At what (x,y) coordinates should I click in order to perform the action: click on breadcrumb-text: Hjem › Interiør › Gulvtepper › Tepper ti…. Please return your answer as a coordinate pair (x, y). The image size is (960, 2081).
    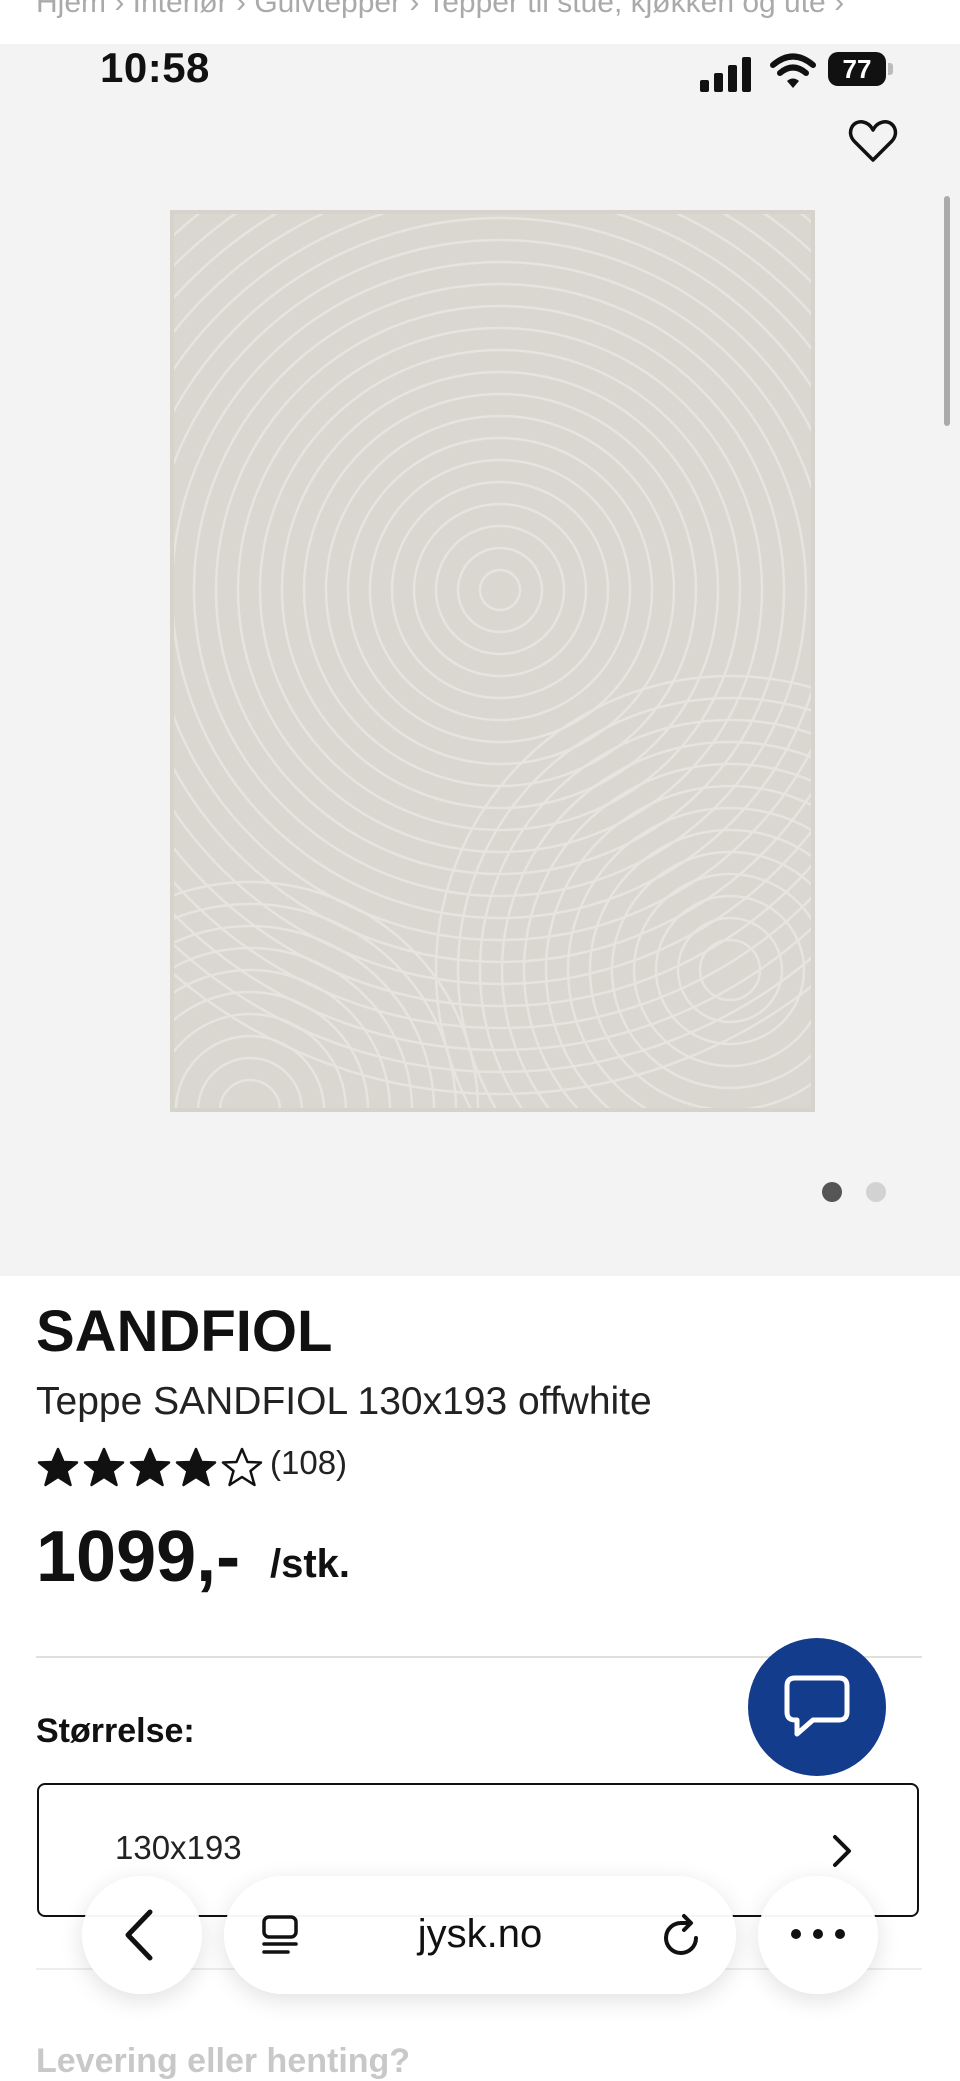
    Looking at the image, I should click on (440, 9).